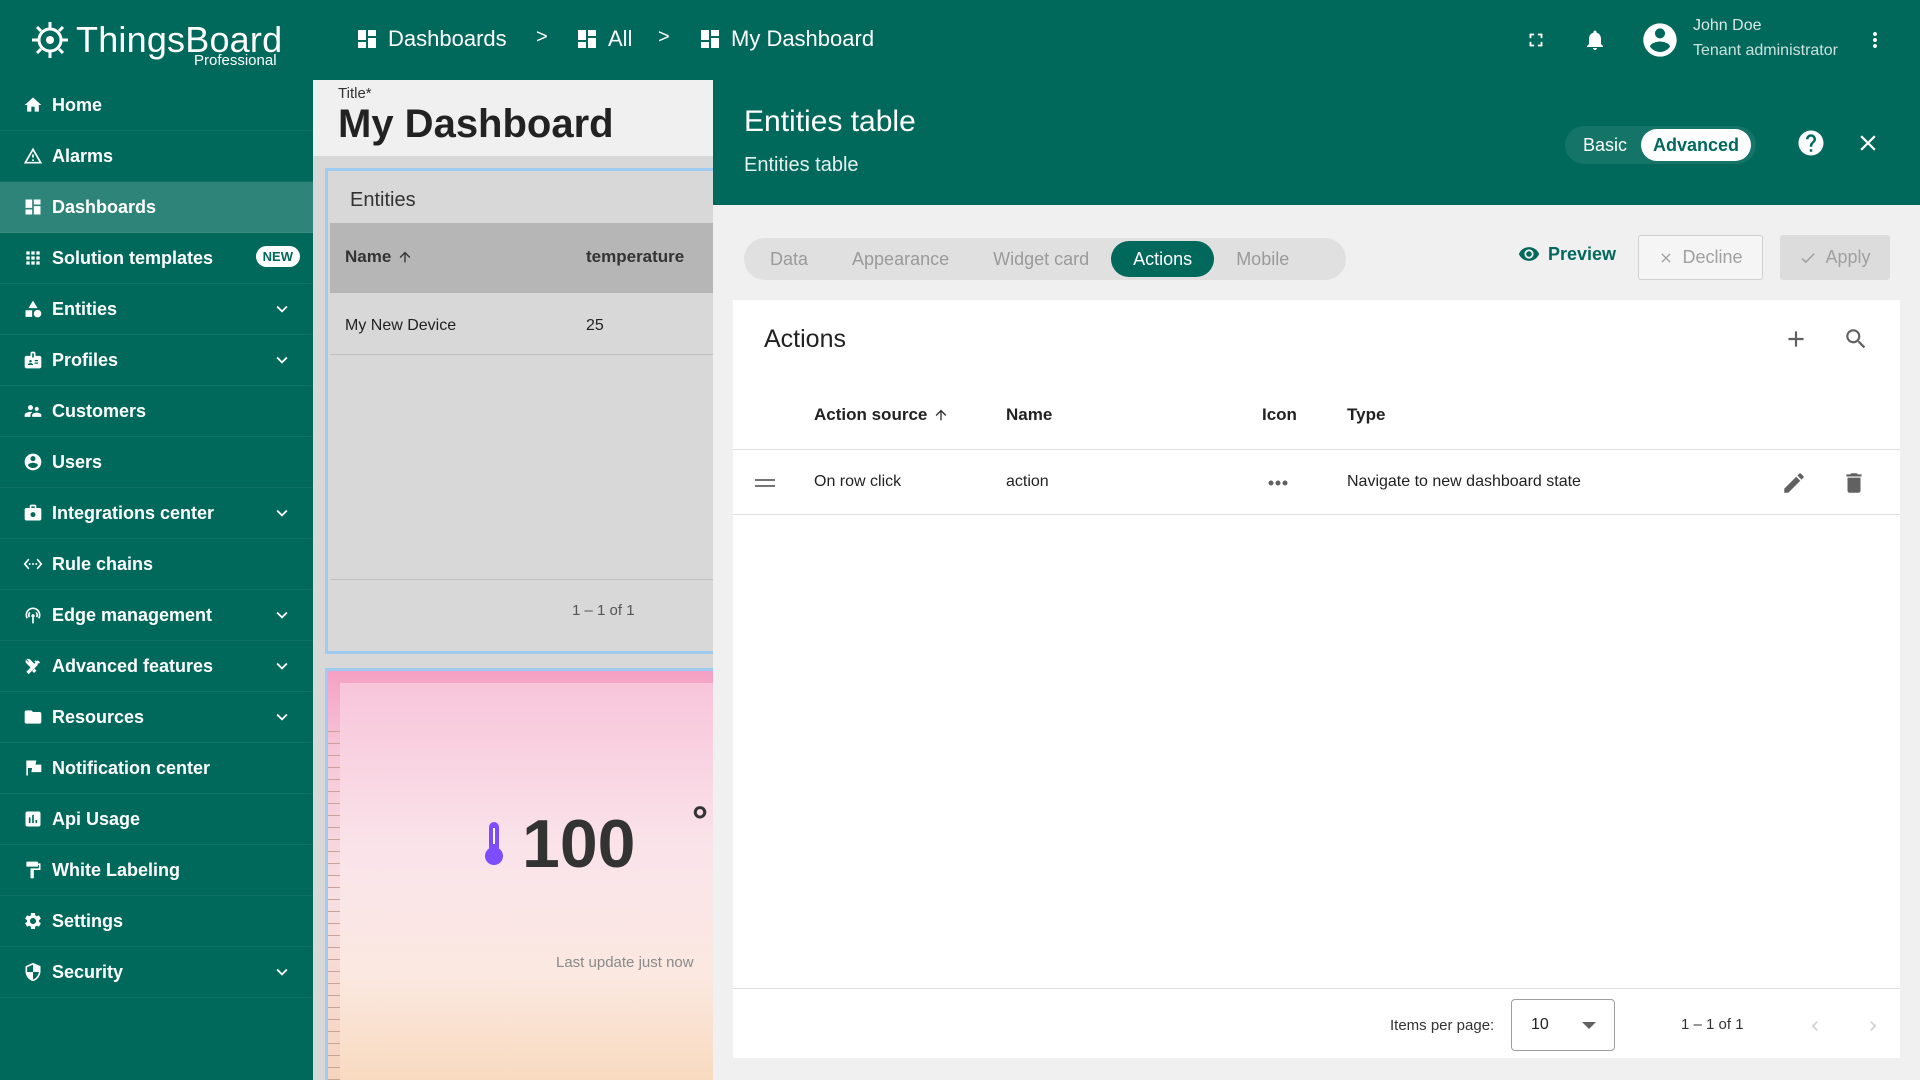 This screenshot has width=1920, height=1080. I want to click on items-per-page-label: Items per page:, so click(1442, 1025).